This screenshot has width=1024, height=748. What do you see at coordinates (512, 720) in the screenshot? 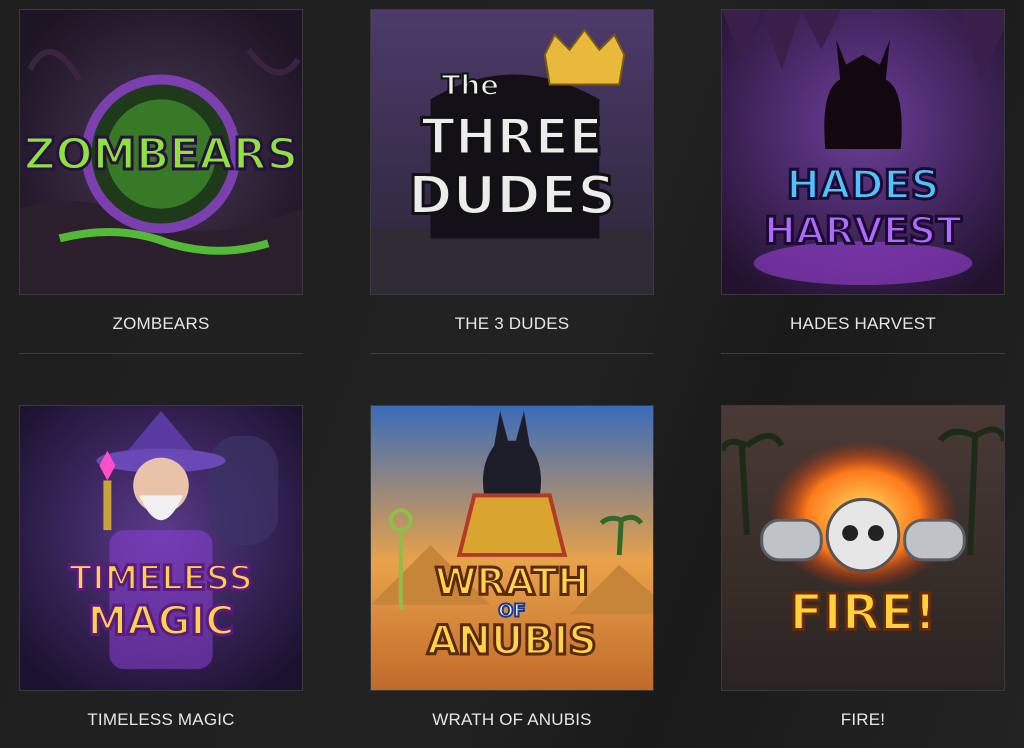
I see `game-title-wrath-of-anubis: WRATH OF ANUBIS` at bounding box center [512, 720].